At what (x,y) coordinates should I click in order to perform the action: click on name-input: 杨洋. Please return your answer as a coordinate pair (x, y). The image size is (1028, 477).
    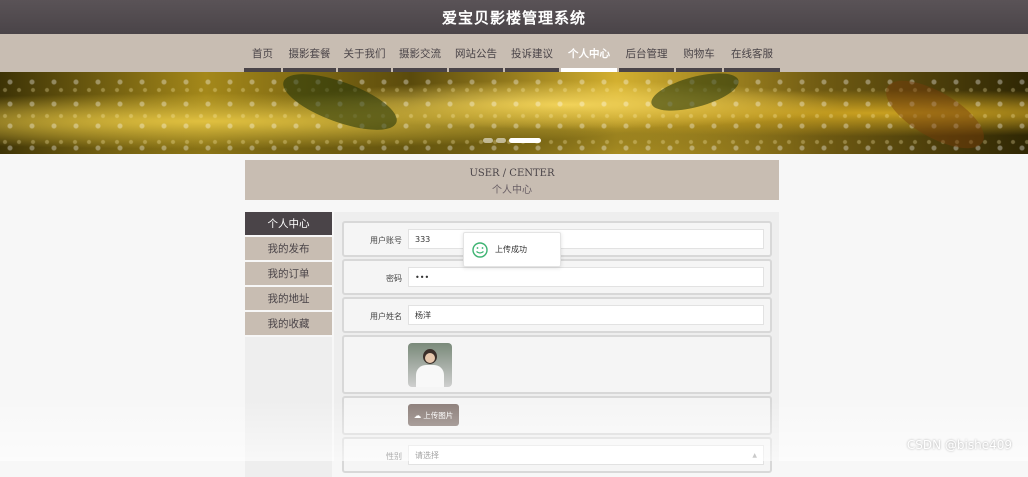
    Looking at the image, I should click on (586, 315).